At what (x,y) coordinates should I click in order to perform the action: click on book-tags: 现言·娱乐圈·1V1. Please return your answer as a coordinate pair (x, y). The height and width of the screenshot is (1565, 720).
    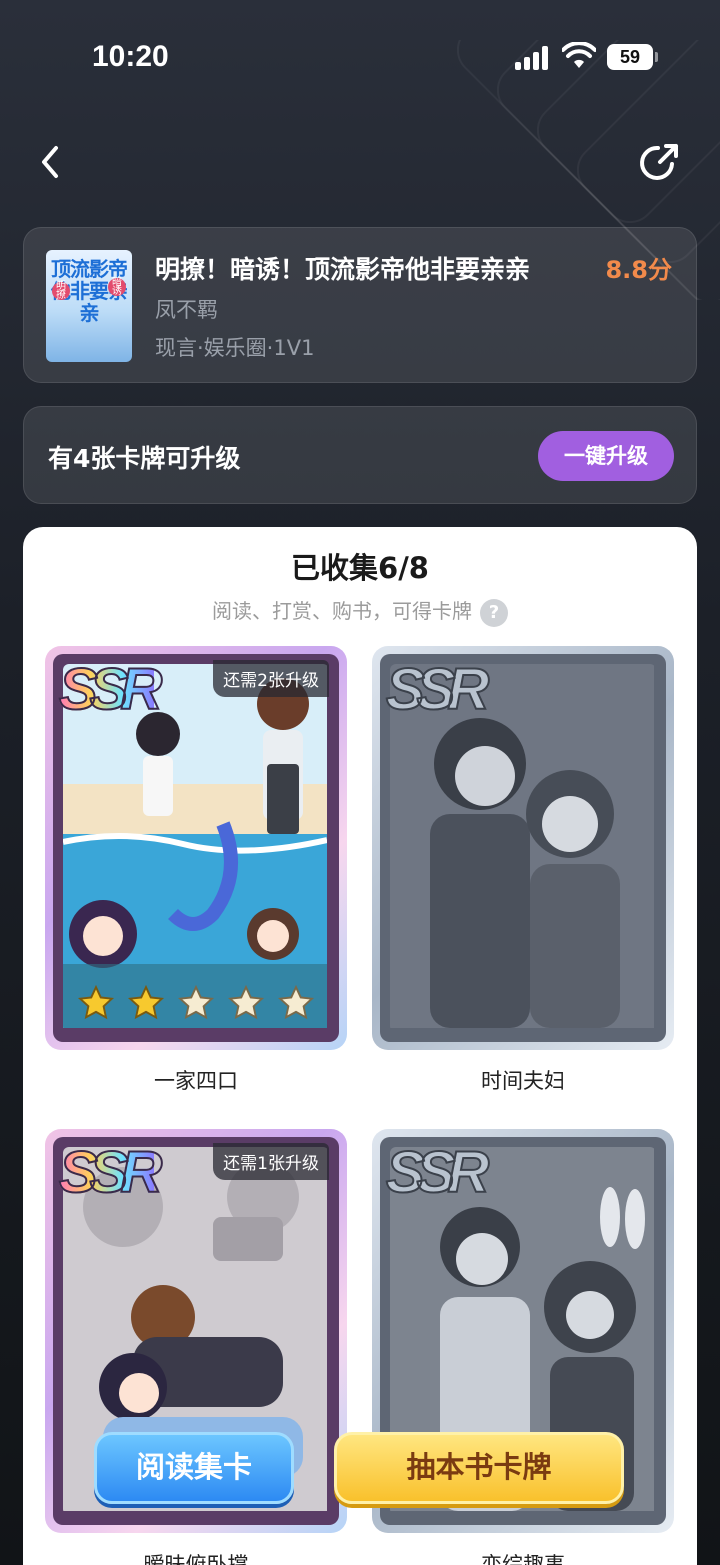
    Looking at the image, I should click on (235, 348).